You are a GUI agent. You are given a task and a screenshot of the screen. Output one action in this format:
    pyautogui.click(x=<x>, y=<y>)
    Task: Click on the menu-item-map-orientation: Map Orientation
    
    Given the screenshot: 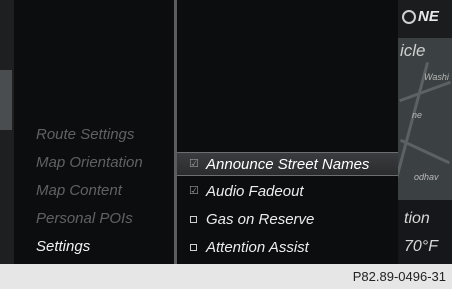 What is the action you would take?
    pyautogui.click(x=89, y=162)
    